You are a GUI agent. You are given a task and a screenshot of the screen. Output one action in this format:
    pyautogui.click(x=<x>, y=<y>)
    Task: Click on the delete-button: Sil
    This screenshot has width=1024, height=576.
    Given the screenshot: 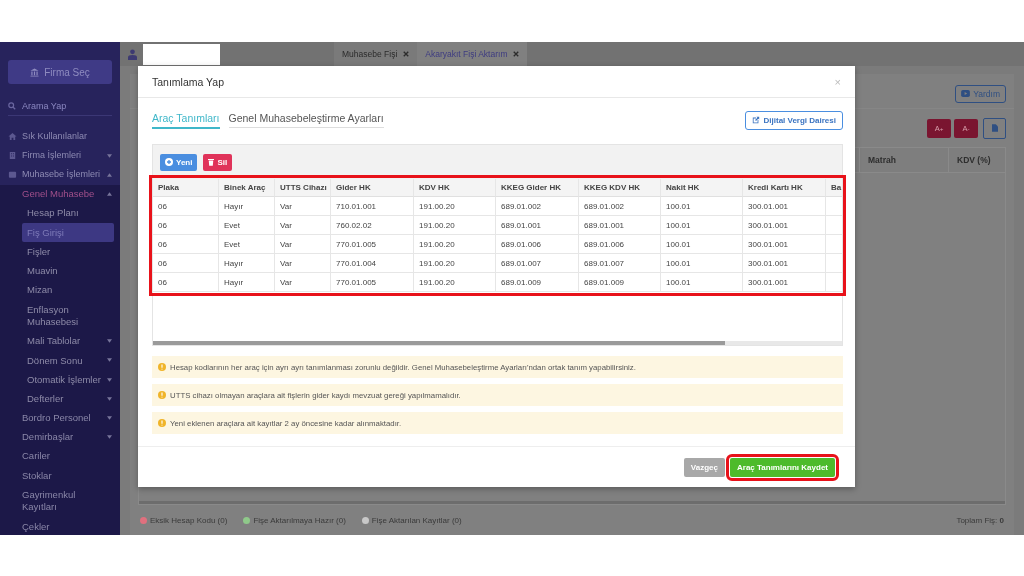 What is the action you would take?
    pyautogui.click(x=218, y=162)
    